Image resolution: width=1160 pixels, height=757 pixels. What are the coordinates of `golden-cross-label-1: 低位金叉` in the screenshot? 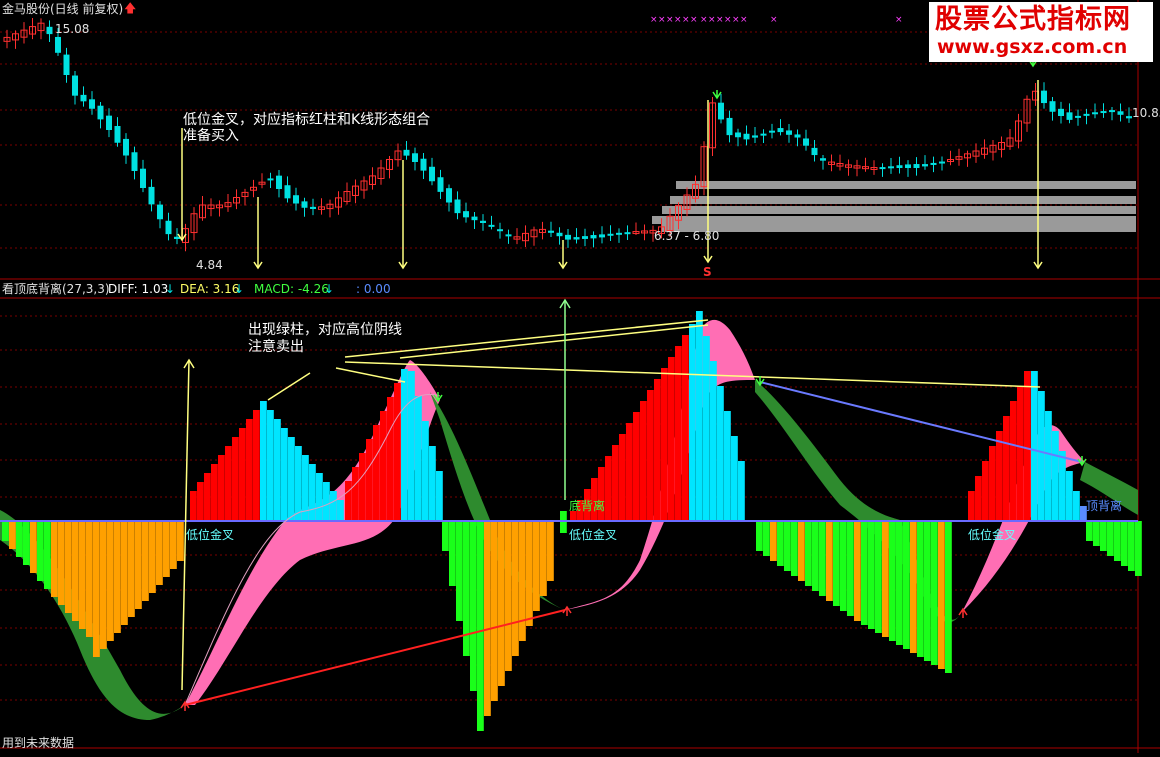 It's located at (210, 535).